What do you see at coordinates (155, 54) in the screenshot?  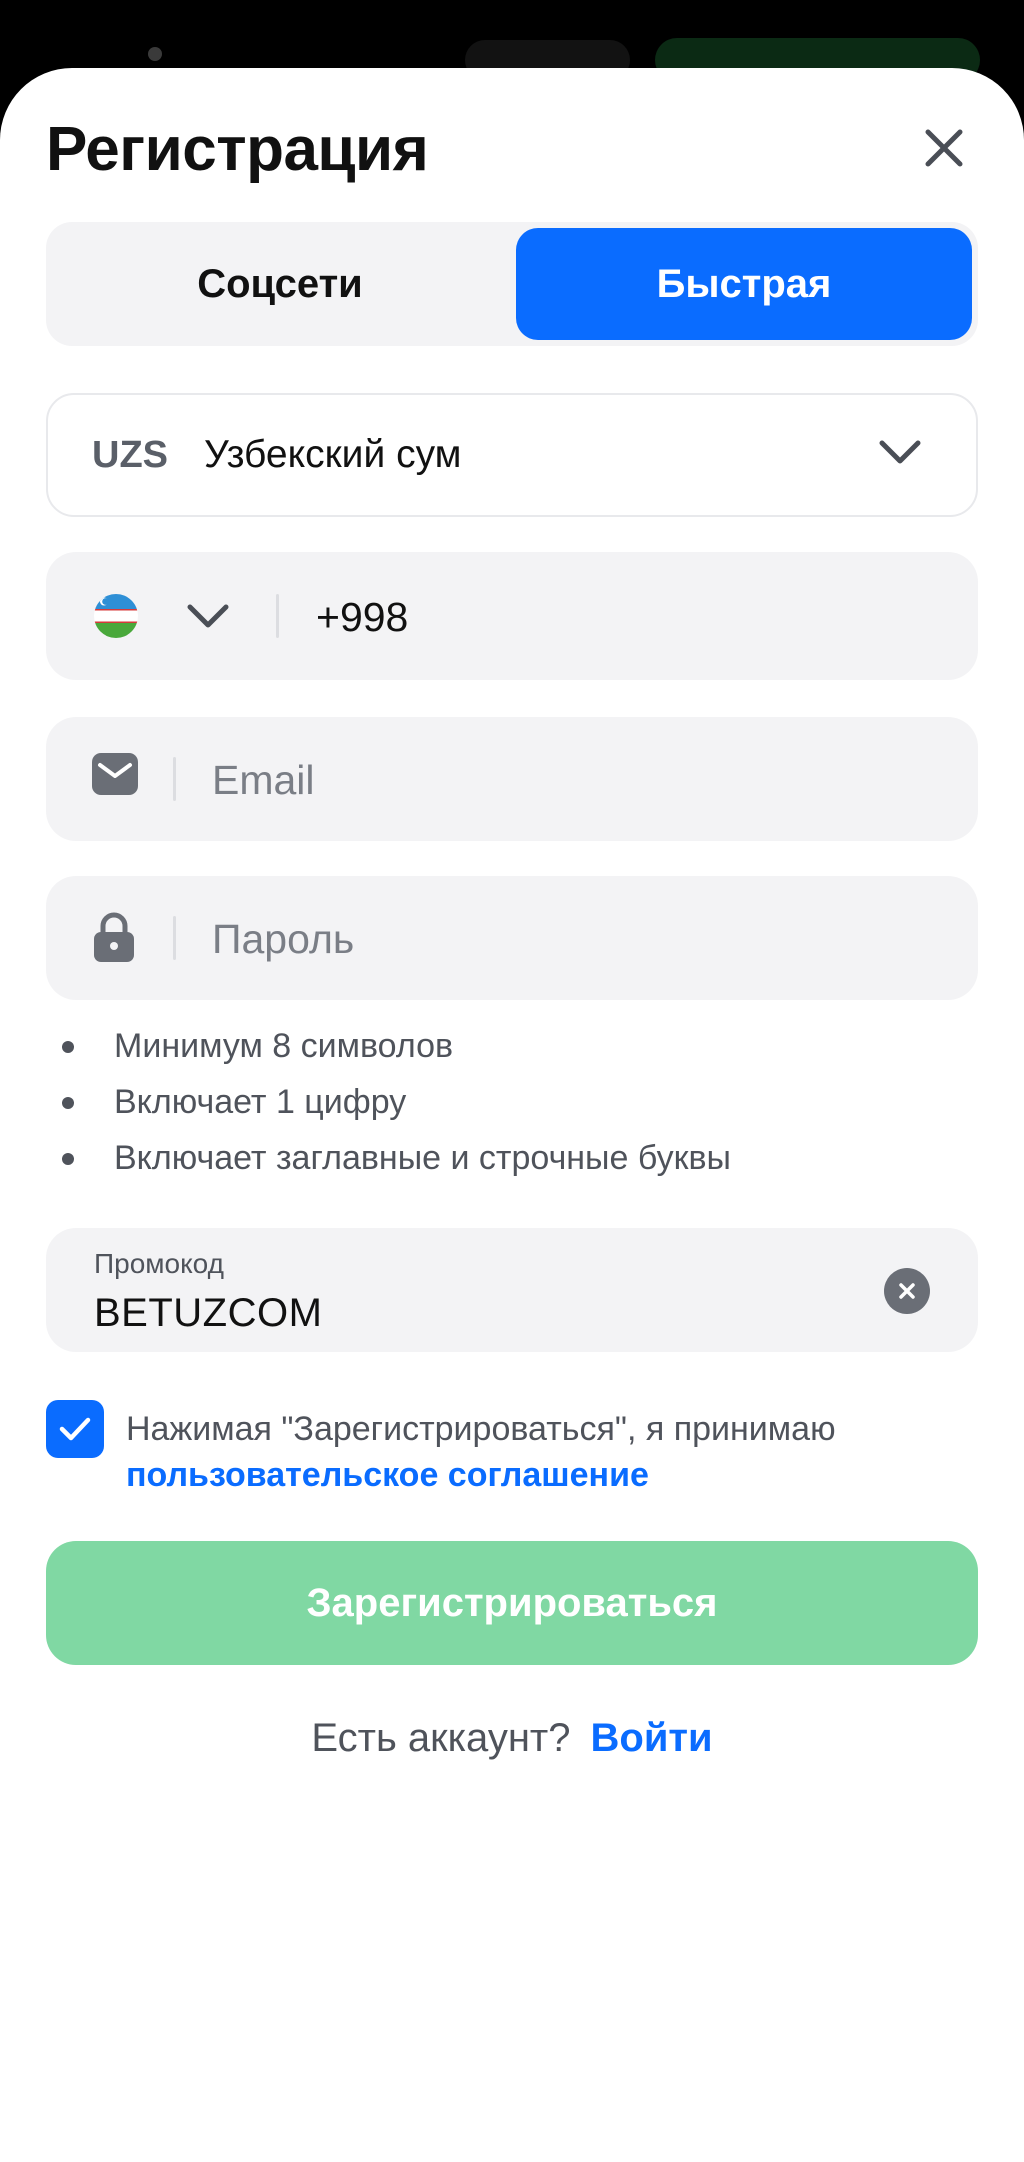 I see `background-dot` at bounding box center [155, 54].